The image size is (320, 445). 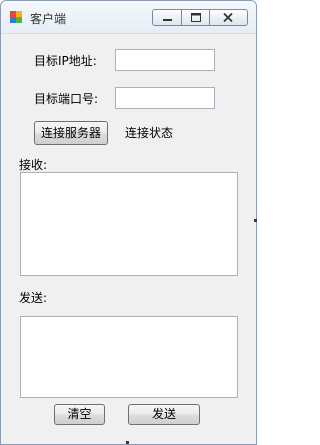 What do you see at coordinates (65, 61) in the screenshot?
I see `target-ip-label: 目标IP地址:` at bounding box center [65, 61].